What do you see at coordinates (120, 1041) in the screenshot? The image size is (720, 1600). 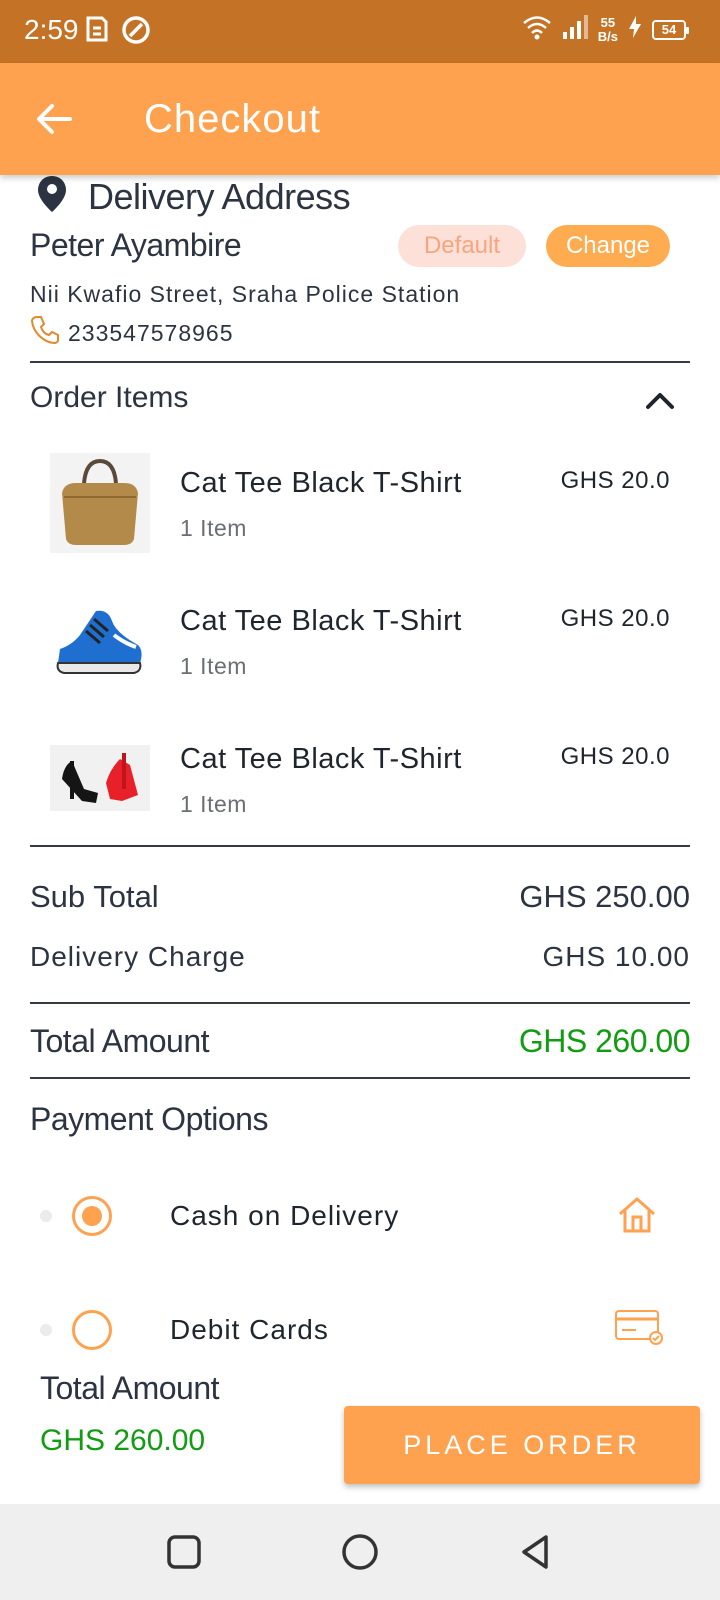 I see `total-amount-label: Total Amount` at bounding box center [120, 1041].